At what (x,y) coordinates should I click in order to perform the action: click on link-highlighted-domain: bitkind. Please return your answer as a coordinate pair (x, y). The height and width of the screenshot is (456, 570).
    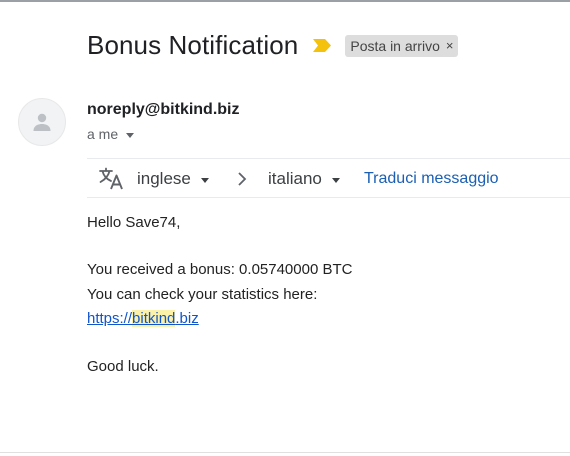
    Looking at the image, I should click on (154, 318).